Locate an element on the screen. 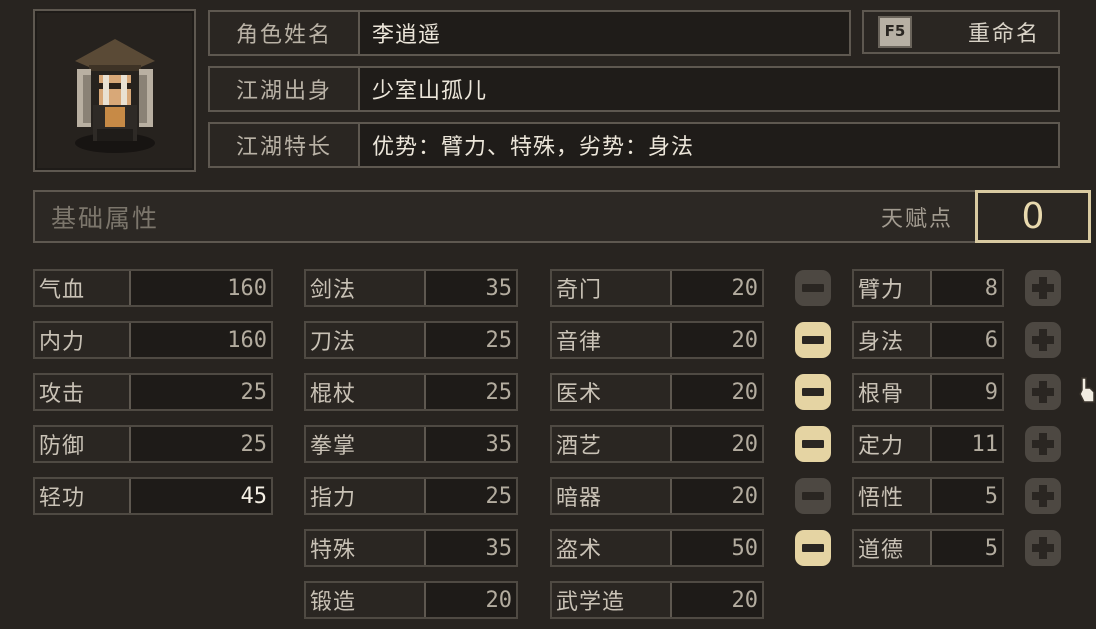 The width and height of the screenshot is (1096, 629). talent-morality: 道德 5 is located at coordinates (928, 548).